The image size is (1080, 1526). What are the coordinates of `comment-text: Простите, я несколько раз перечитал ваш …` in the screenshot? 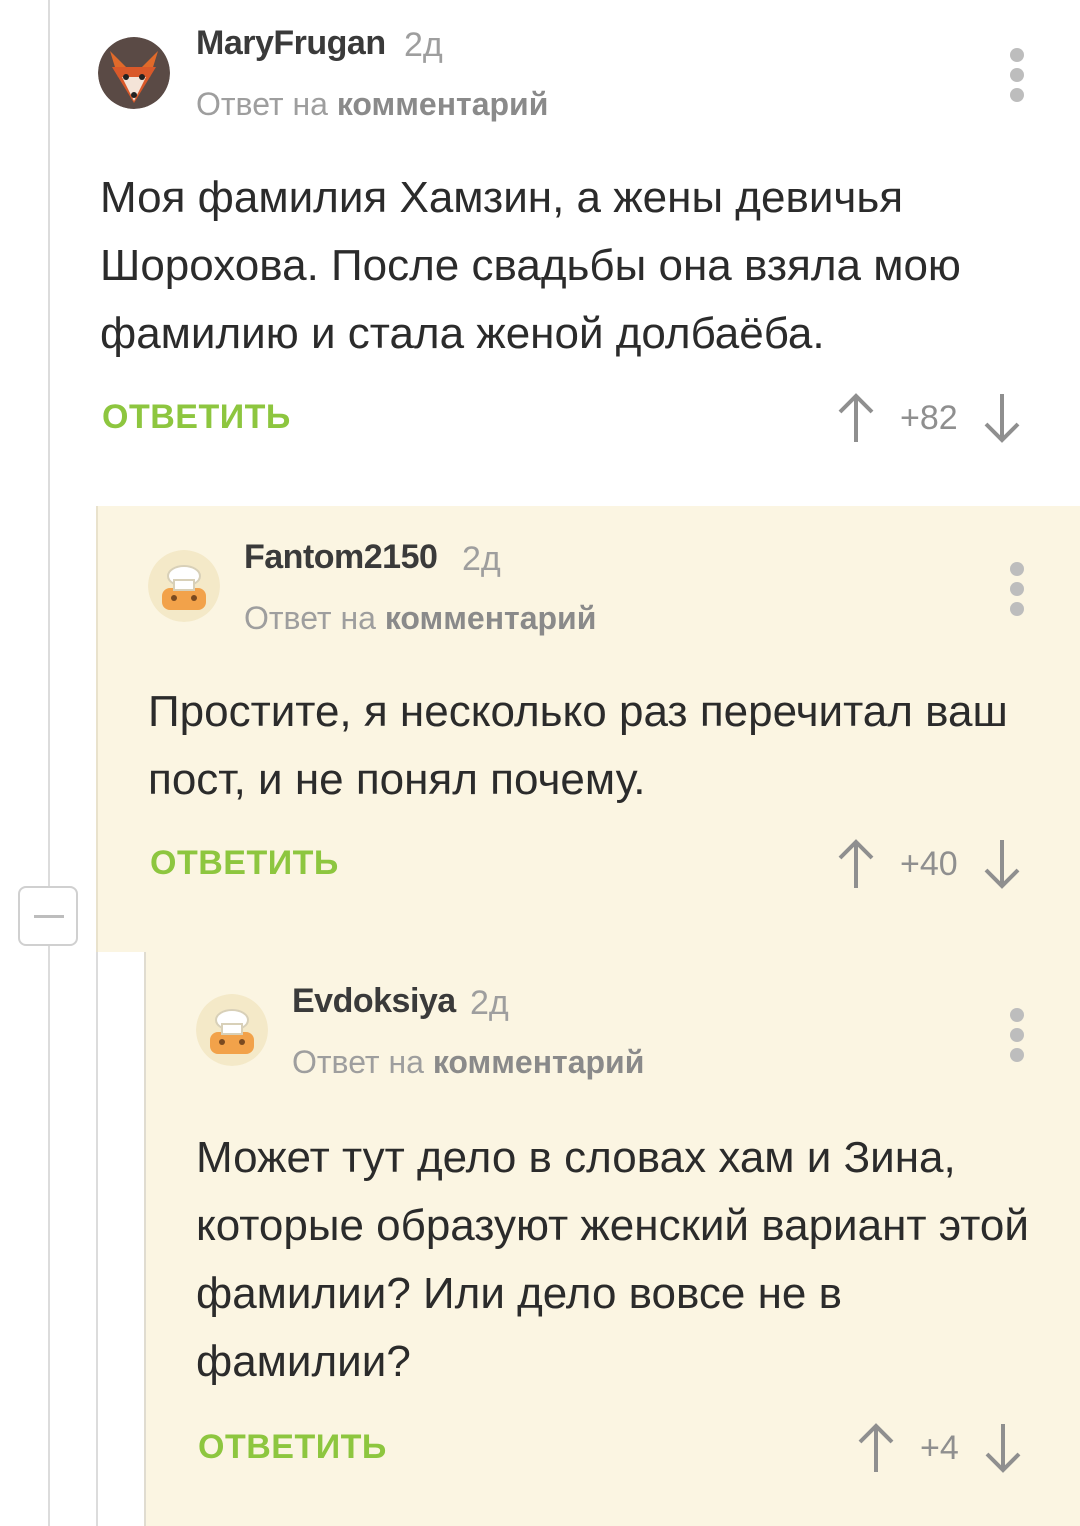 It's located at (578, 745).